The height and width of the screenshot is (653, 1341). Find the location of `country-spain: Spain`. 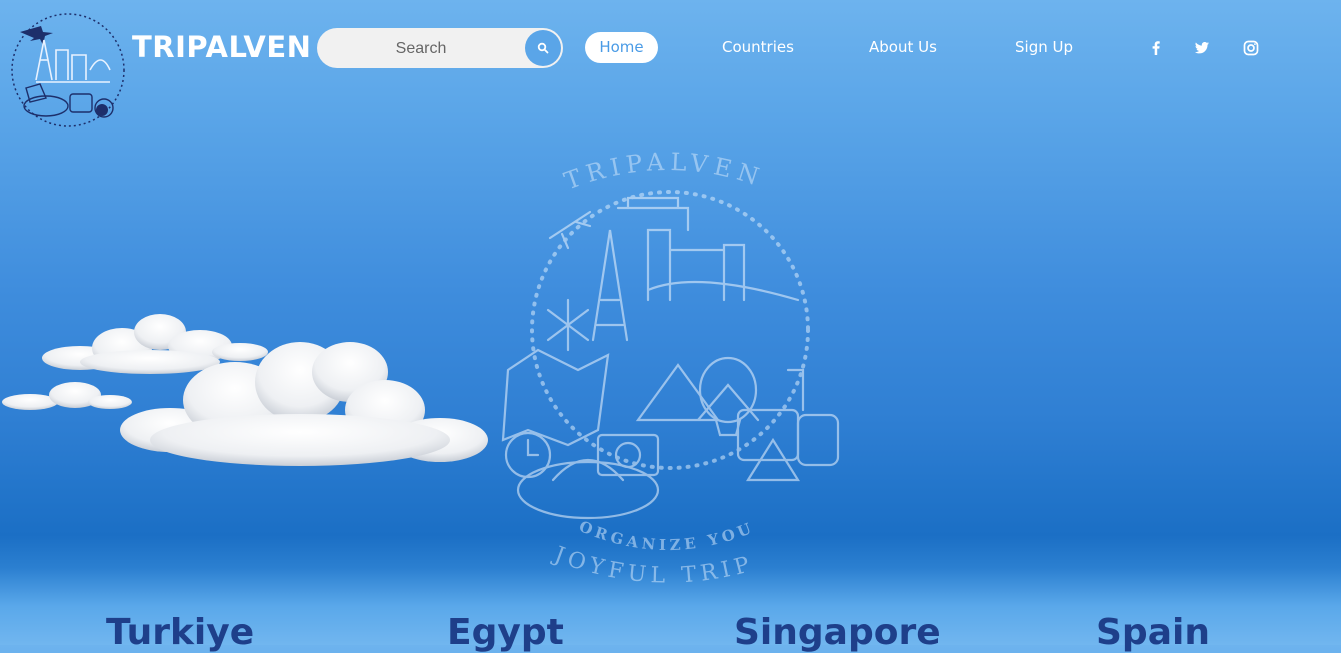

country-spain: Spain is located at coordinates (1153, 632).